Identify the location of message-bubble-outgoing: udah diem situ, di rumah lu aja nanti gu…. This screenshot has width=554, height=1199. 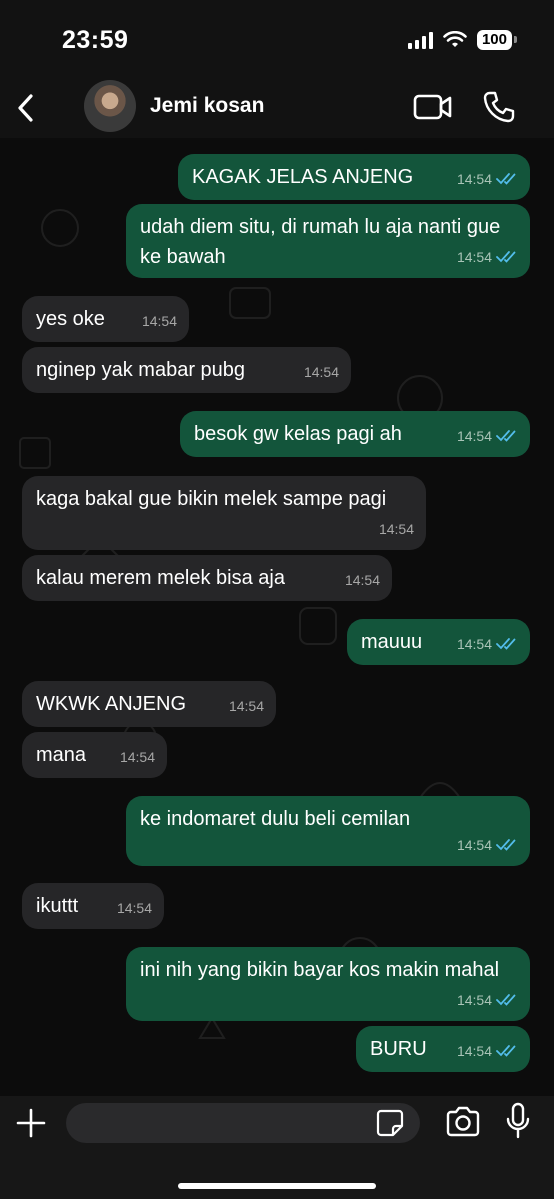
(328, 241).